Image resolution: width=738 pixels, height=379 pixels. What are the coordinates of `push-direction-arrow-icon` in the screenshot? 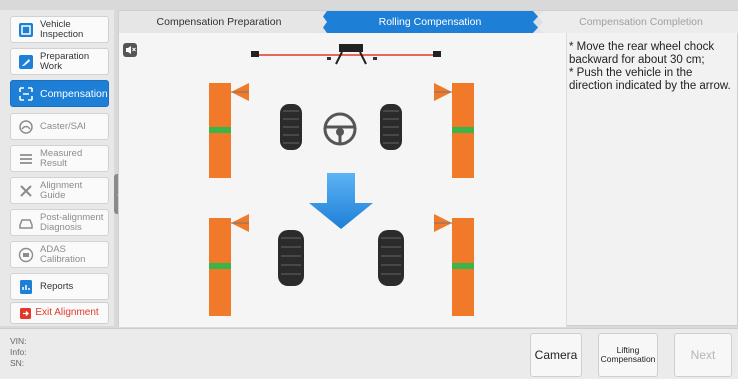 It's located at (341, 201).